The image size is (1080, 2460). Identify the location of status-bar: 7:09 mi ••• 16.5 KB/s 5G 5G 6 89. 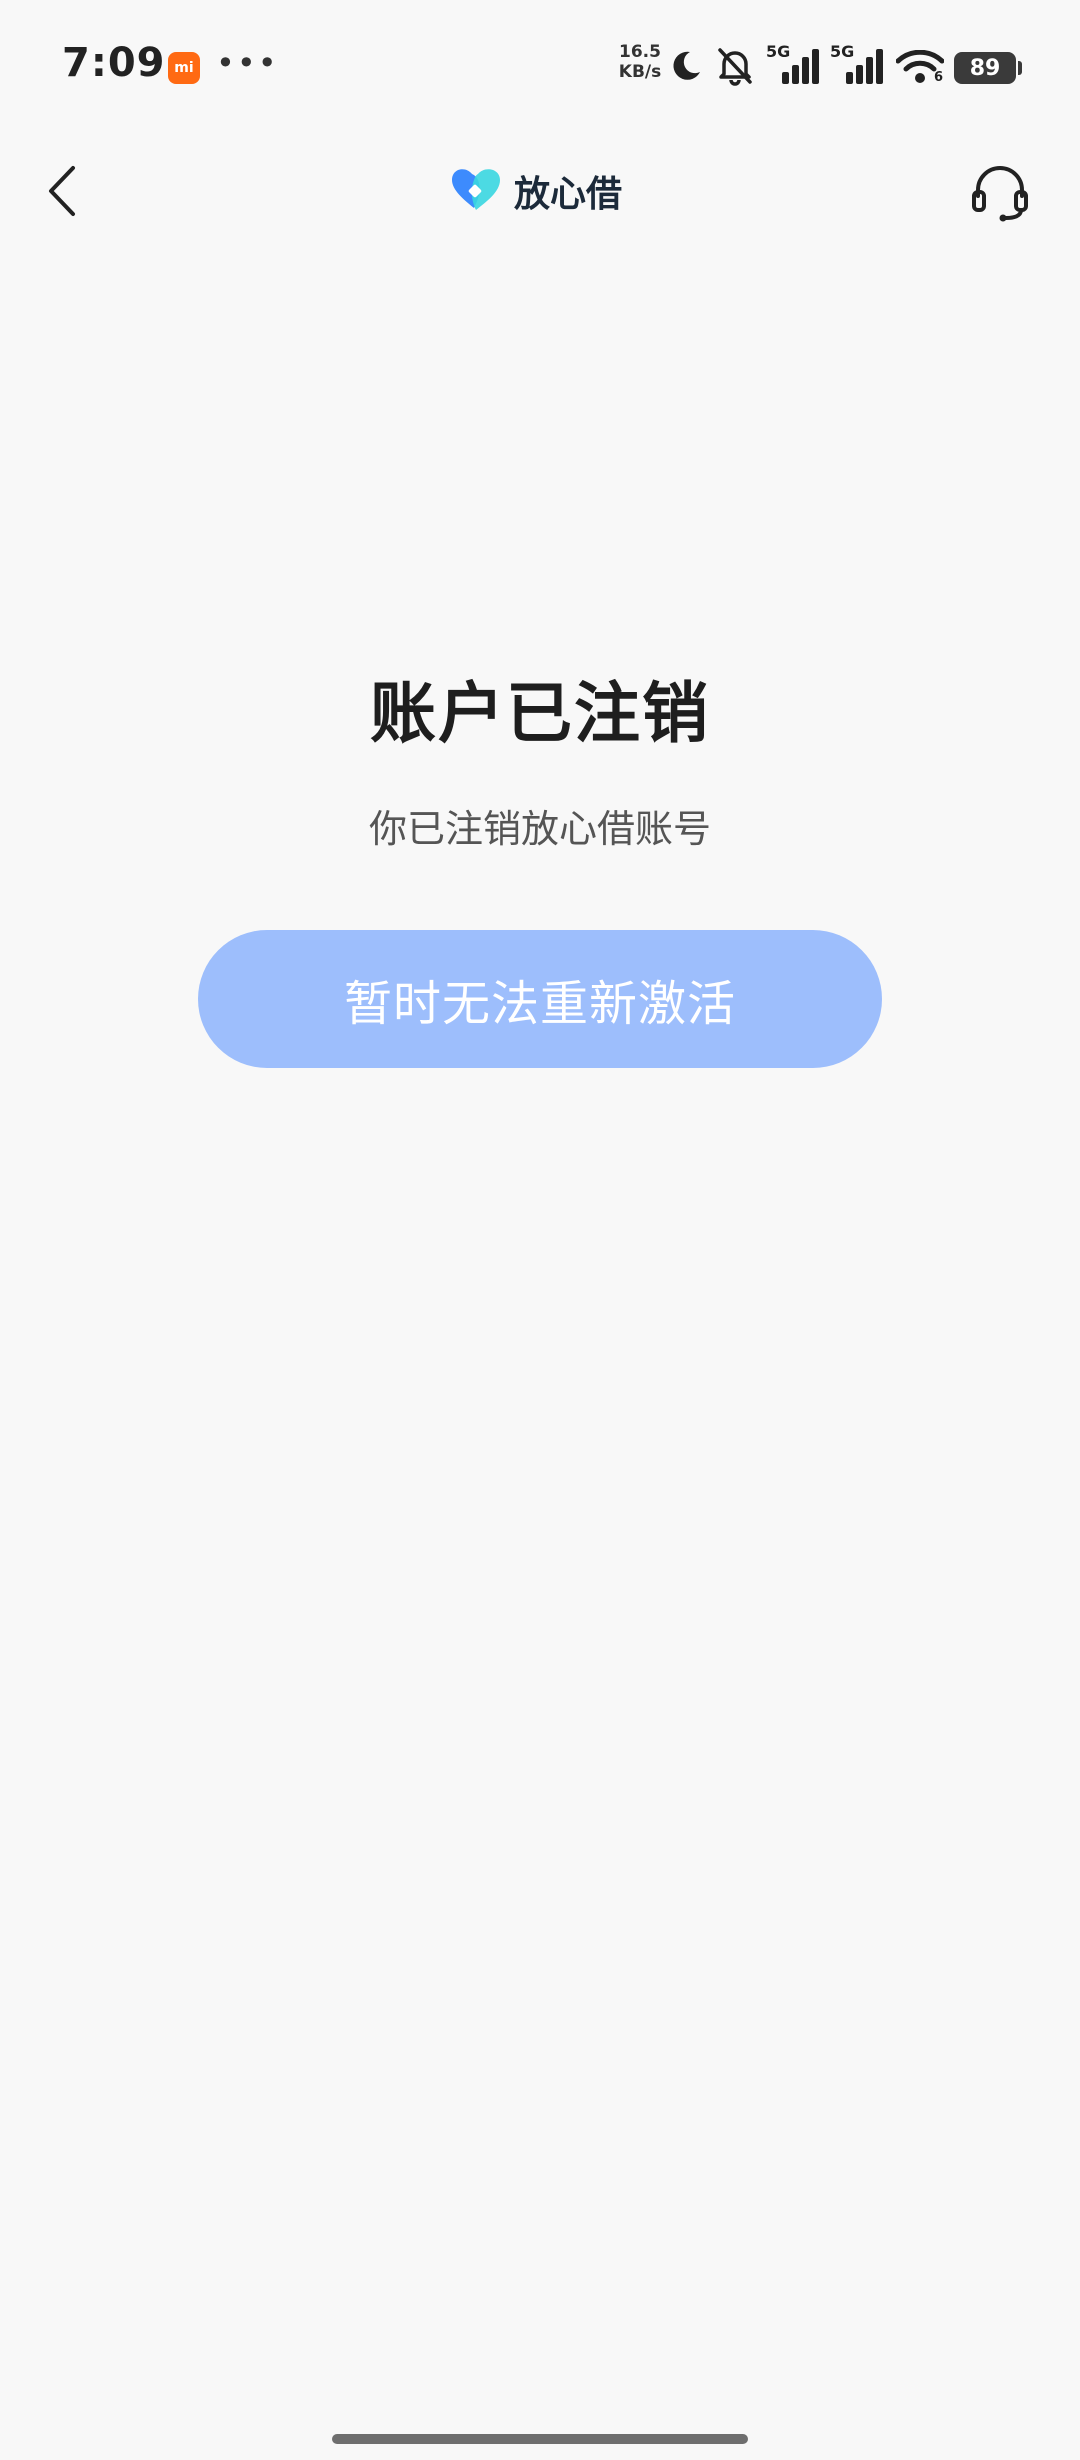
(540, 68).